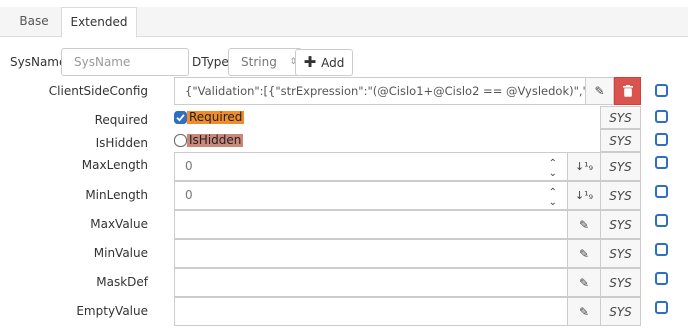 The height and width of the screenshot is (332, 688). I want to click on ishidden-checkbox: IsHidden, so click(209, 140).